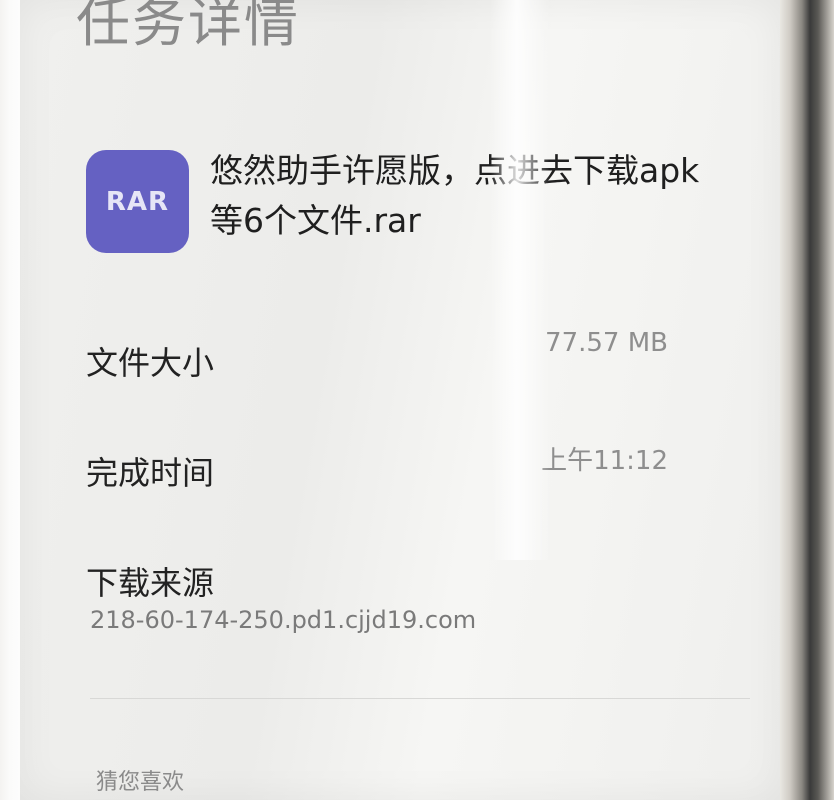 The height and width of the screenshot is (800, 834). Describe the element at coordinates (606, 343) in the screenshot. I see `file-size-value: 77.57 MB` at that location.